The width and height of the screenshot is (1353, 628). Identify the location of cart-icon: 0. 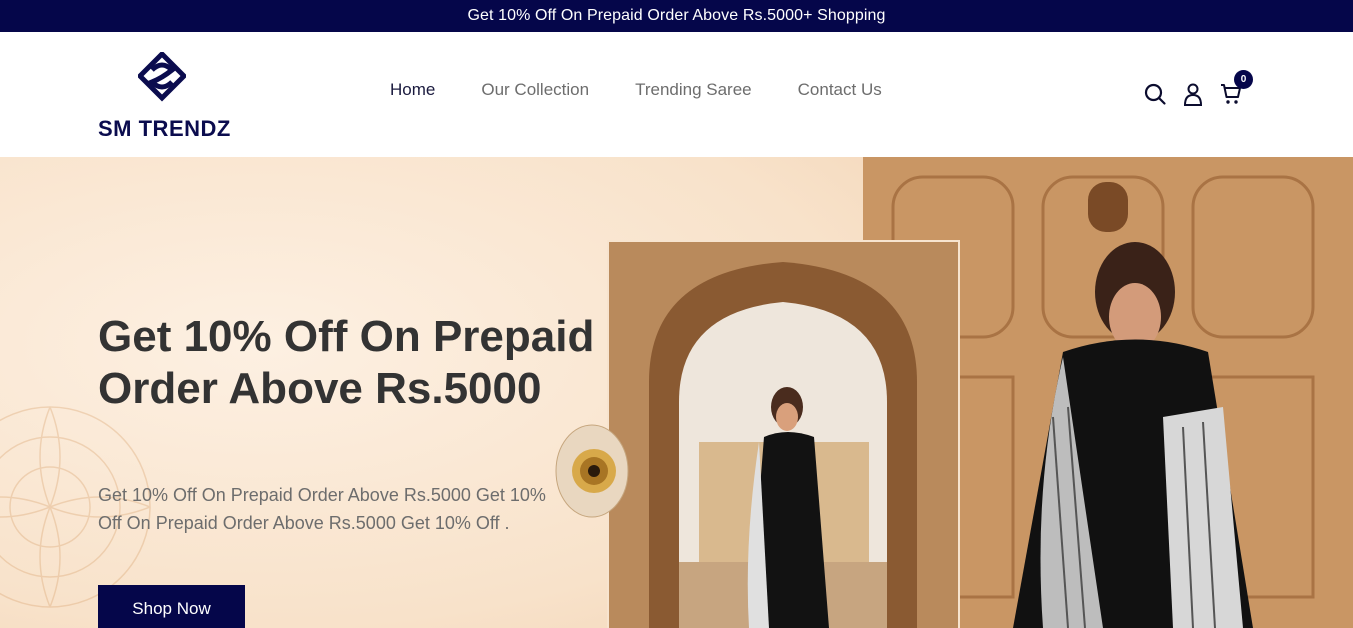
(1236, 88).